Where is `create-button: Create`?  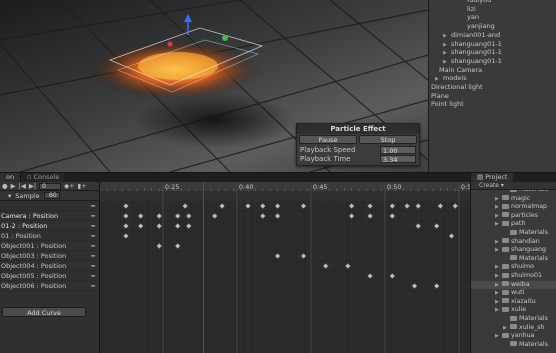 create-button: Create is located at coordinates (489, 185).